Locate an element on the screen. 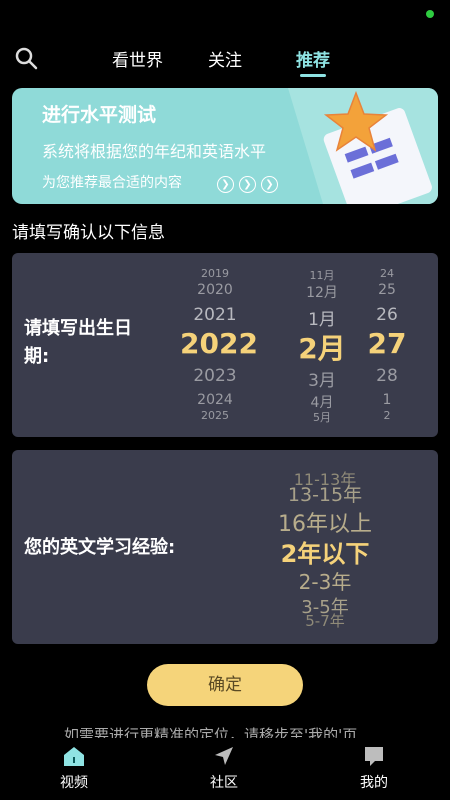  tab-world: 看世界 is located at coordinates (137, 58).